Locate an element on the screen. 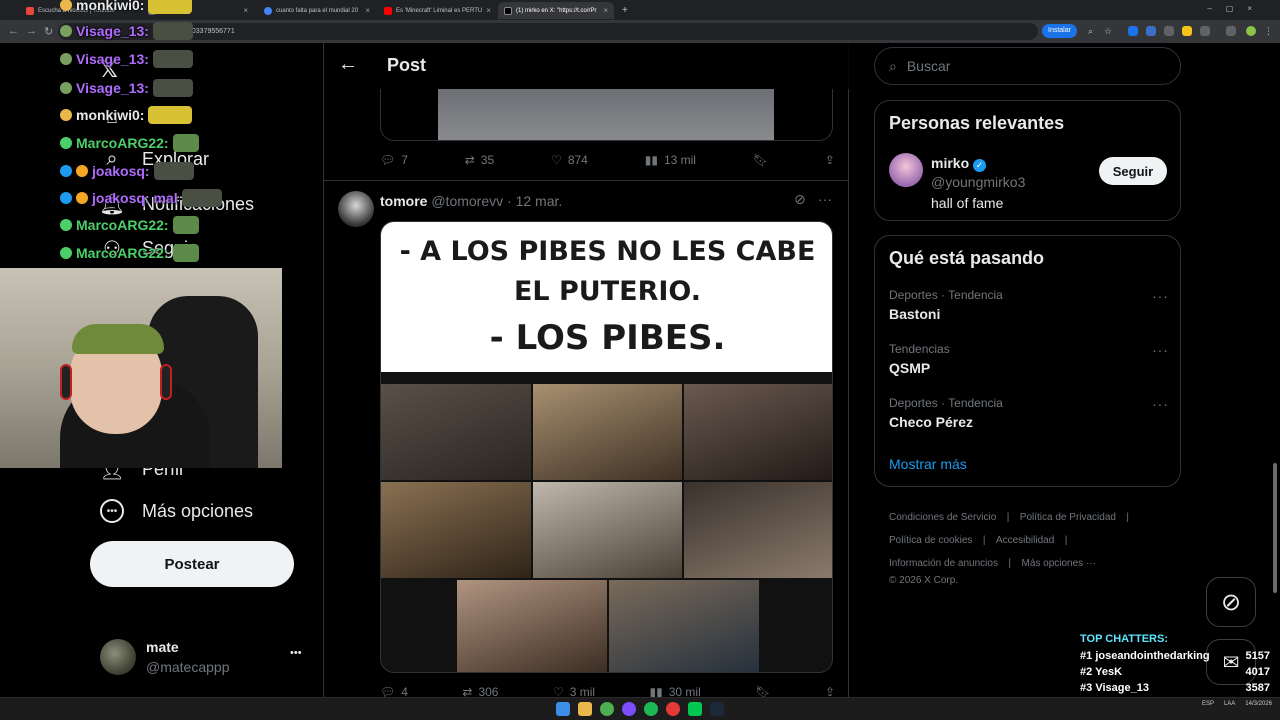  trend-item: Tendencias QSMP ··· is located at coordinates (1029, 359).